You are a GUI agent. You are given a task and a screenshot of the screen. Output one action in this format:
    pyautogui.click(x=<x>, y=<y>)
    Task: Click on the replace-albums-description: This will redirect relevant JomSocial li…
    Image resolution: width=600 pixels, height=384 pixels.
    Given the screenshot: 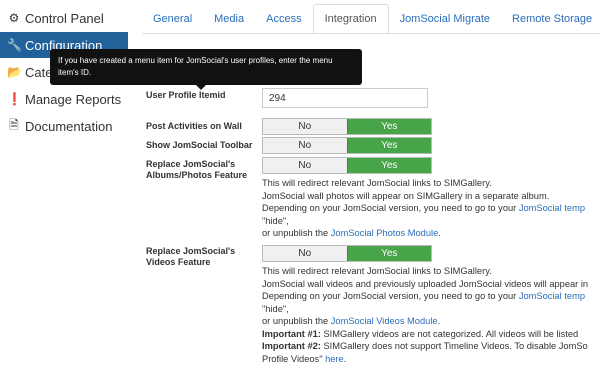 What is the action you would take?
    pyautogui.click(x=431, y=208)
    